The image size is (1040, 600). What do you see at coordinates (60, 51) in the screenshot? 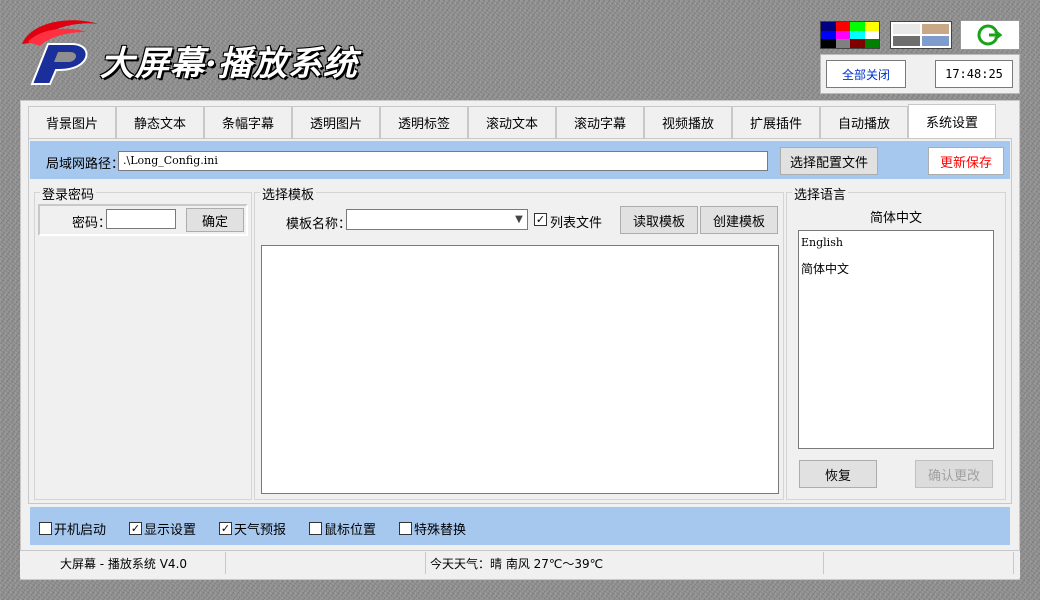
I see `app-logo` at bounding box center [60, 51].